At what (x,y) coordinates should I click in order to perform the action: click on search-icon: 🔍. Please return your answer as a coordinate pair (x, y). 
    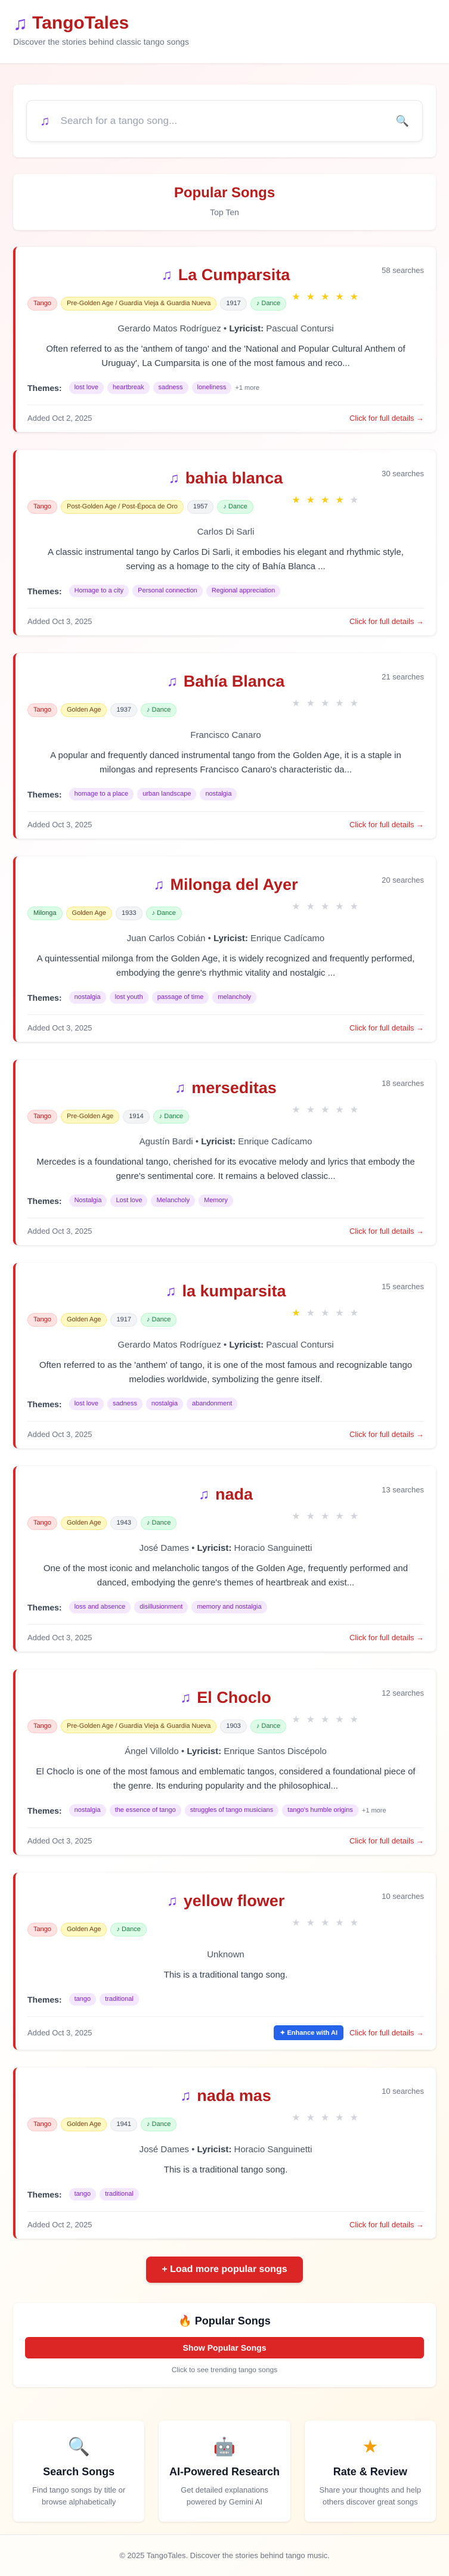
    Looking at the image, I should click on (403, 122).